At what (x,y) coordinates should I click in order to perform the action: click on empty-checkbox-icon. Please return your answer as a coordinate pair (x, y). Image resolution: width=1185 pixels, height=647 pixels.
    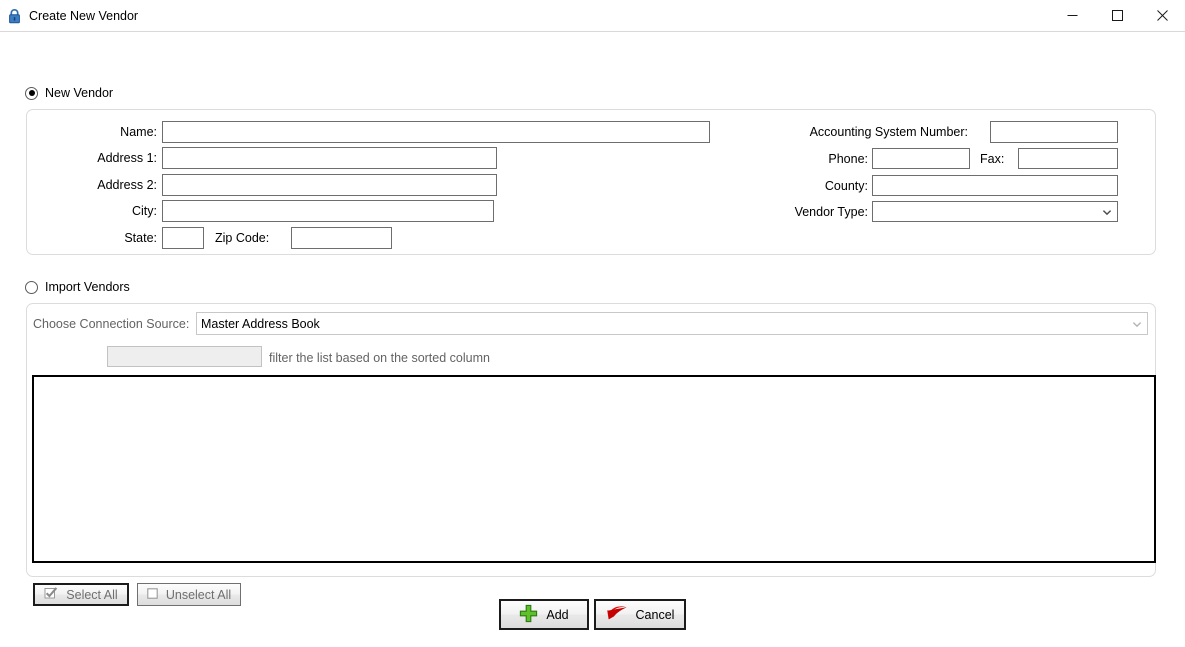
    Looking at the image, I should click on (152, 594).